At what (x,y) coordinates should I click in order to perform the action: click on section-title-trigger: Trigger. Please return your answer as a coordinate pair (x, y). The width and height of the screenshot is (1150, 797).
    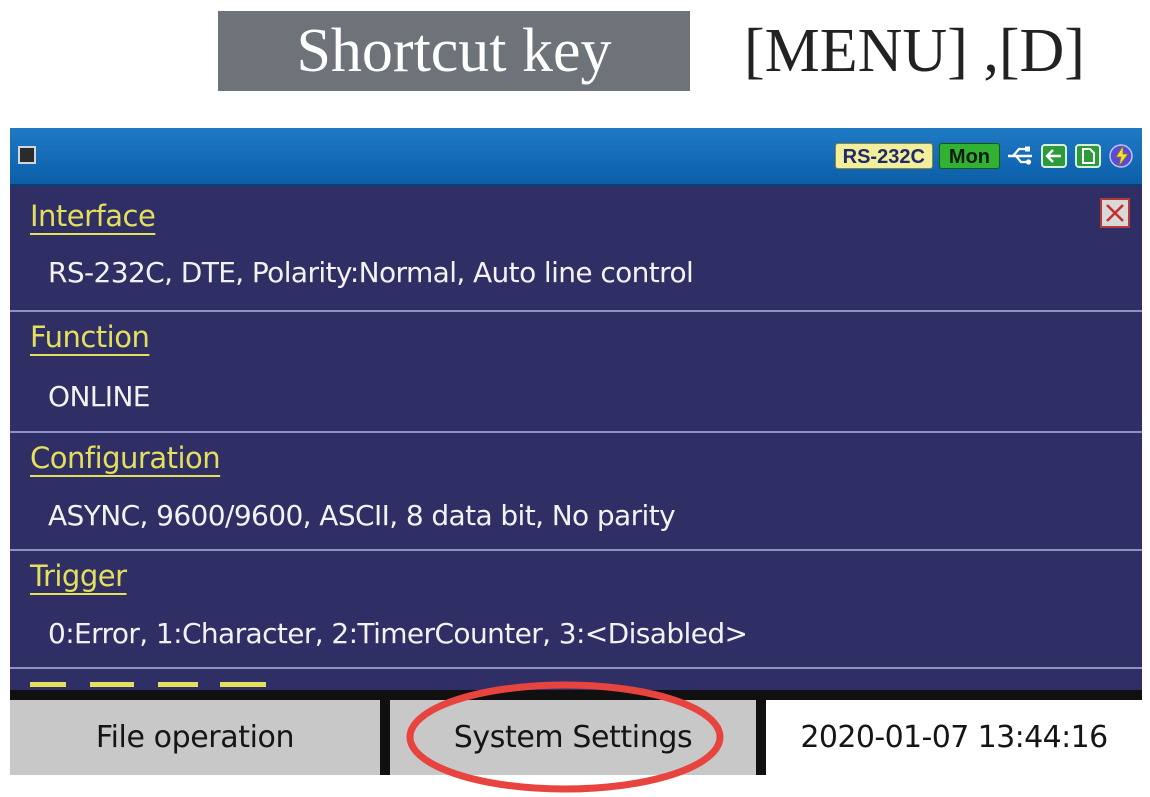
    Looking at the image, I should click on (78, 576).